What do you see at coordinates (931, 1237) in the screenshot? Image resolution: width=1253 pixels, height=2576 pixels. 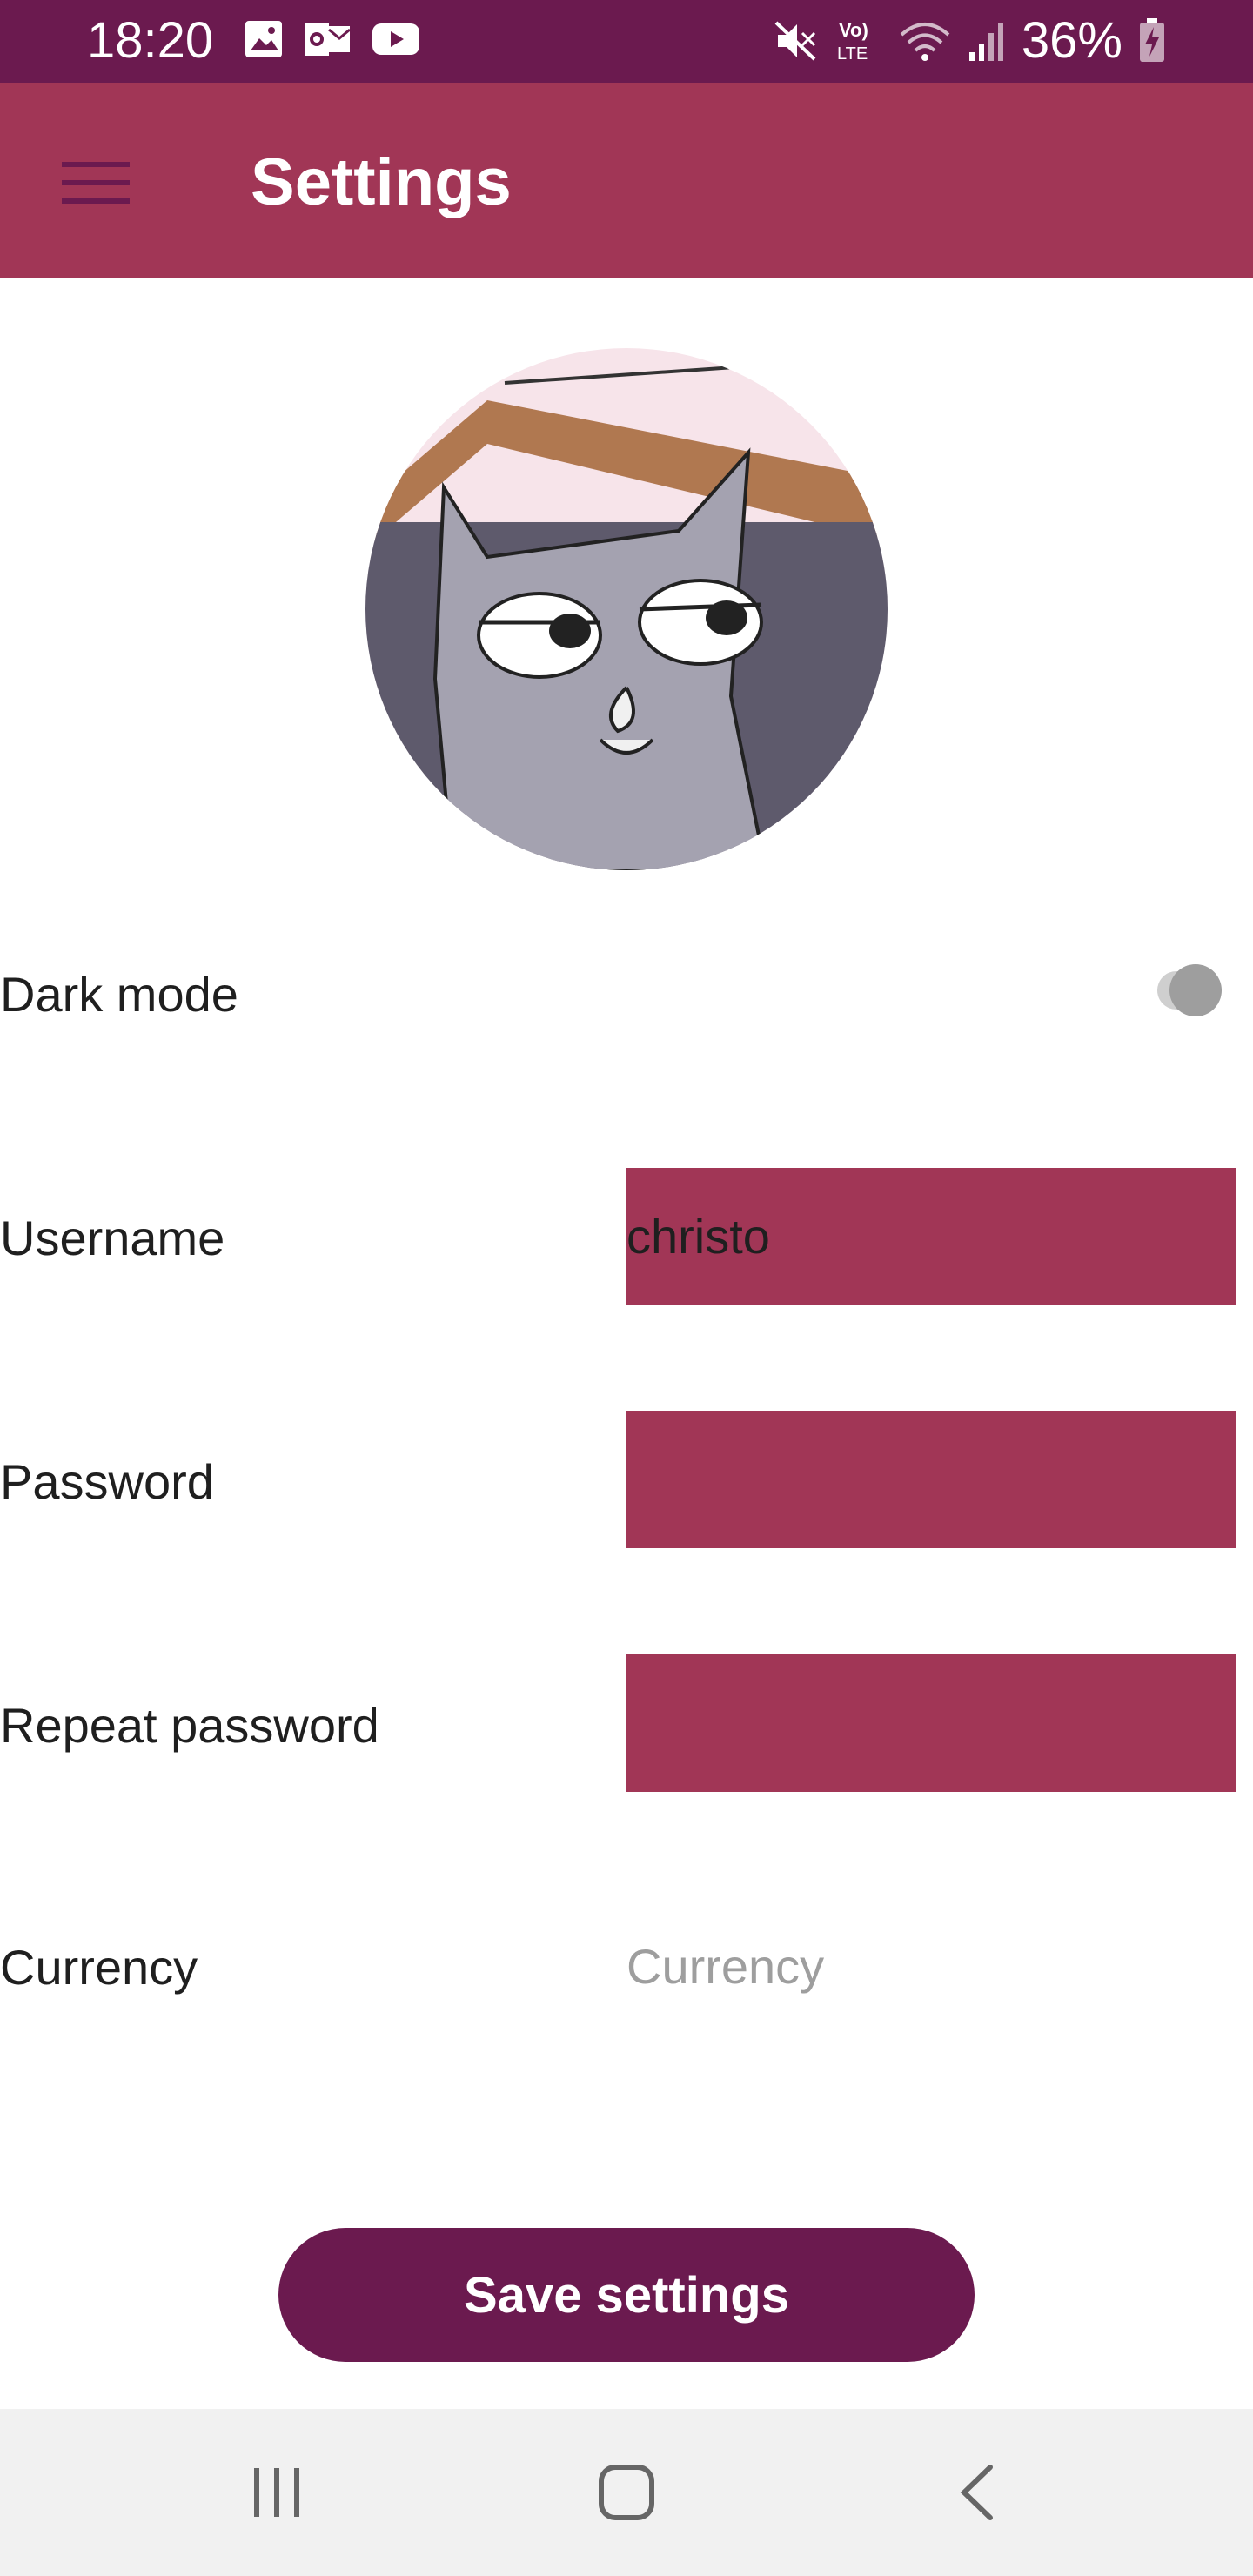 I see `username-input: christo` at bounding box center [931, 1237].